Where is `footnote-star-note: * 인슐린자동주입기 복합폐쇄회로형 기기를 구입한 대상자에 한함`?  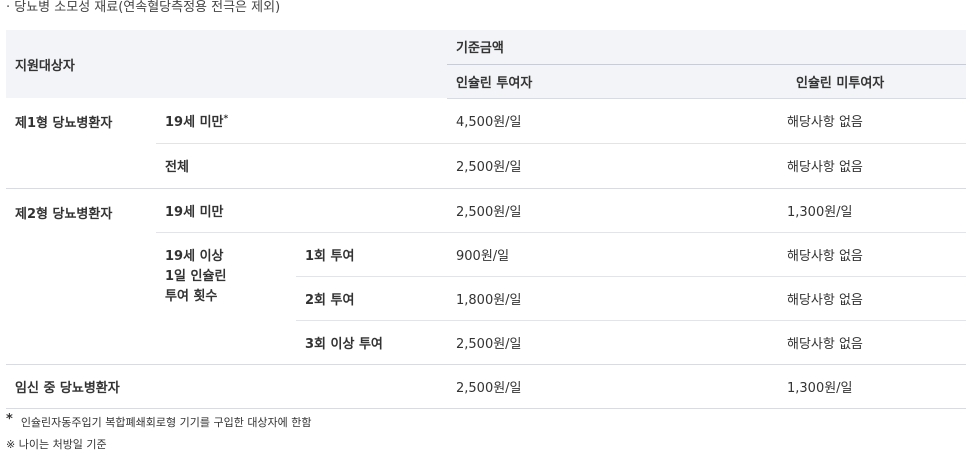
footnote-star-note: * 인슐린자동주입기 복합폐쇄회로형 기기를 구입한 대상자에 한함 is located at coordinates (159, 421).